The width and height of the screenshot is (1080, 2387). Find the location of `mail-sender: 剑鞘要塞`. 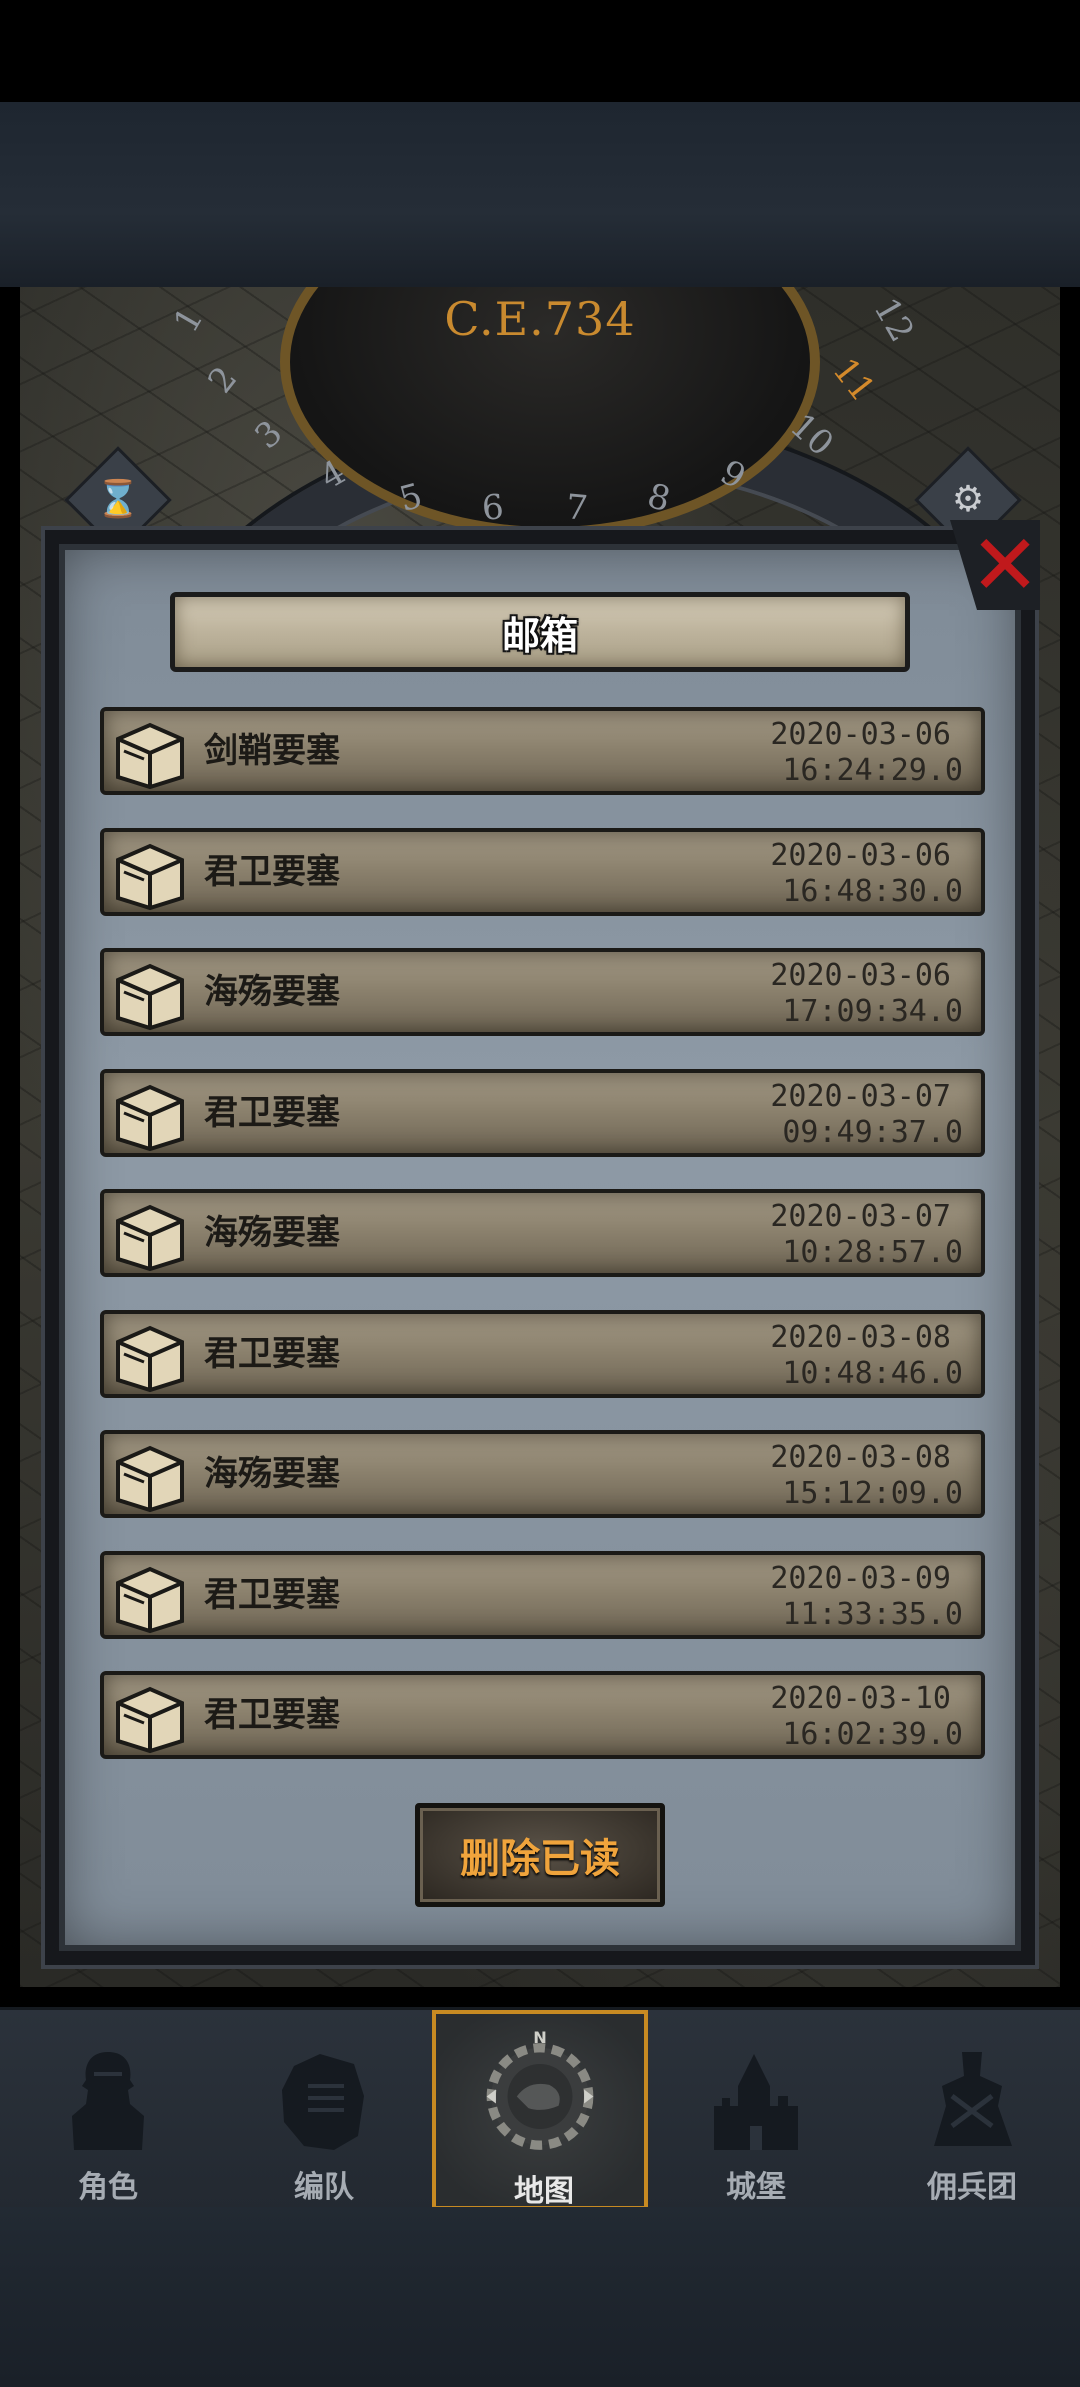

mail-sender: 剑鞘要塞 is located at coordinates (272, 751).